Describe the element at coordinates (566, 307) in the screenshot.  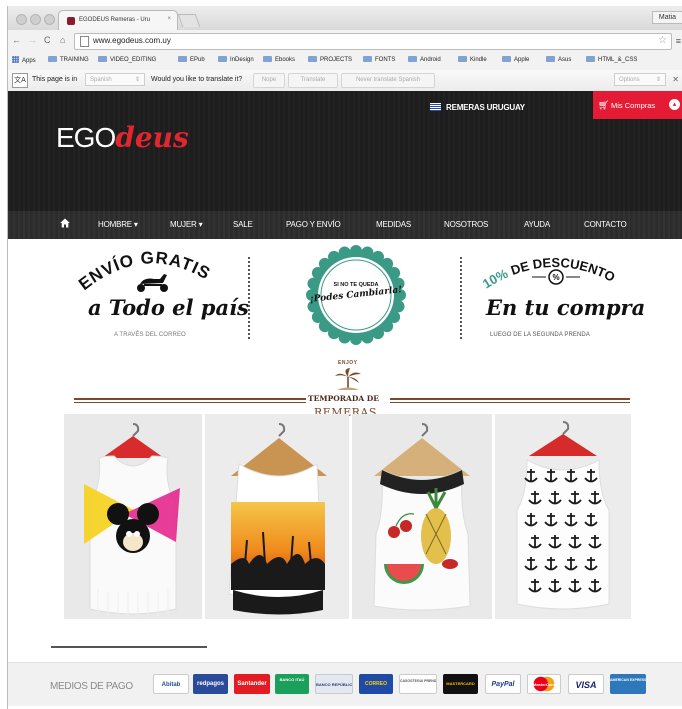
I see `discount-script: En tu compra` at that location.